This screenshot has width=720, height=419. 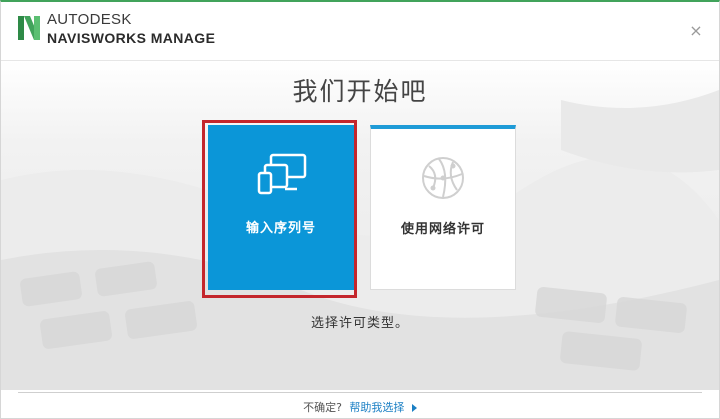 I want to click on close-icon: ×, so click(x=696, y=31).